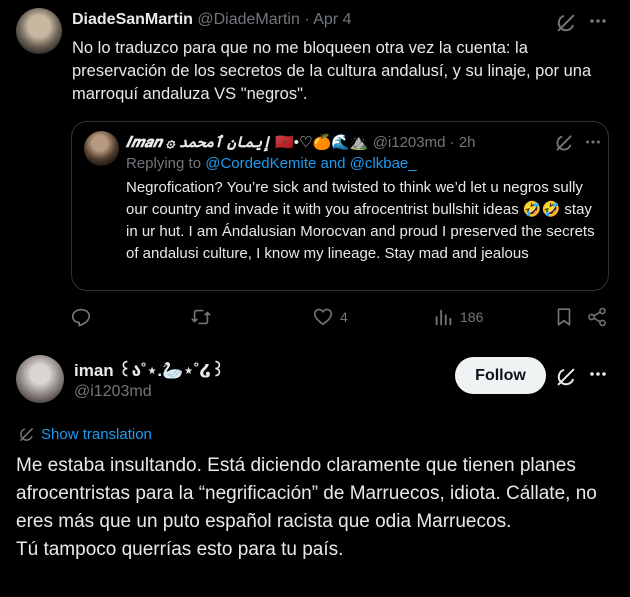 This screenshot has height=597, width=630. I want to click on share-button, so click(597, 317).